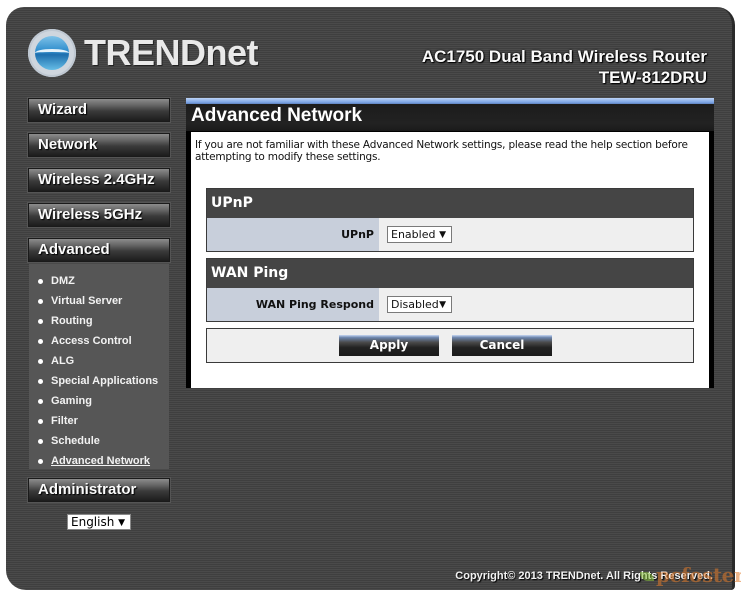 The height and width of the screenshot is (594, 741). Describe the element at coordinates (450, 273) in the screenshot. I see `wan-ping-section-header: WAN Ping` at that location.